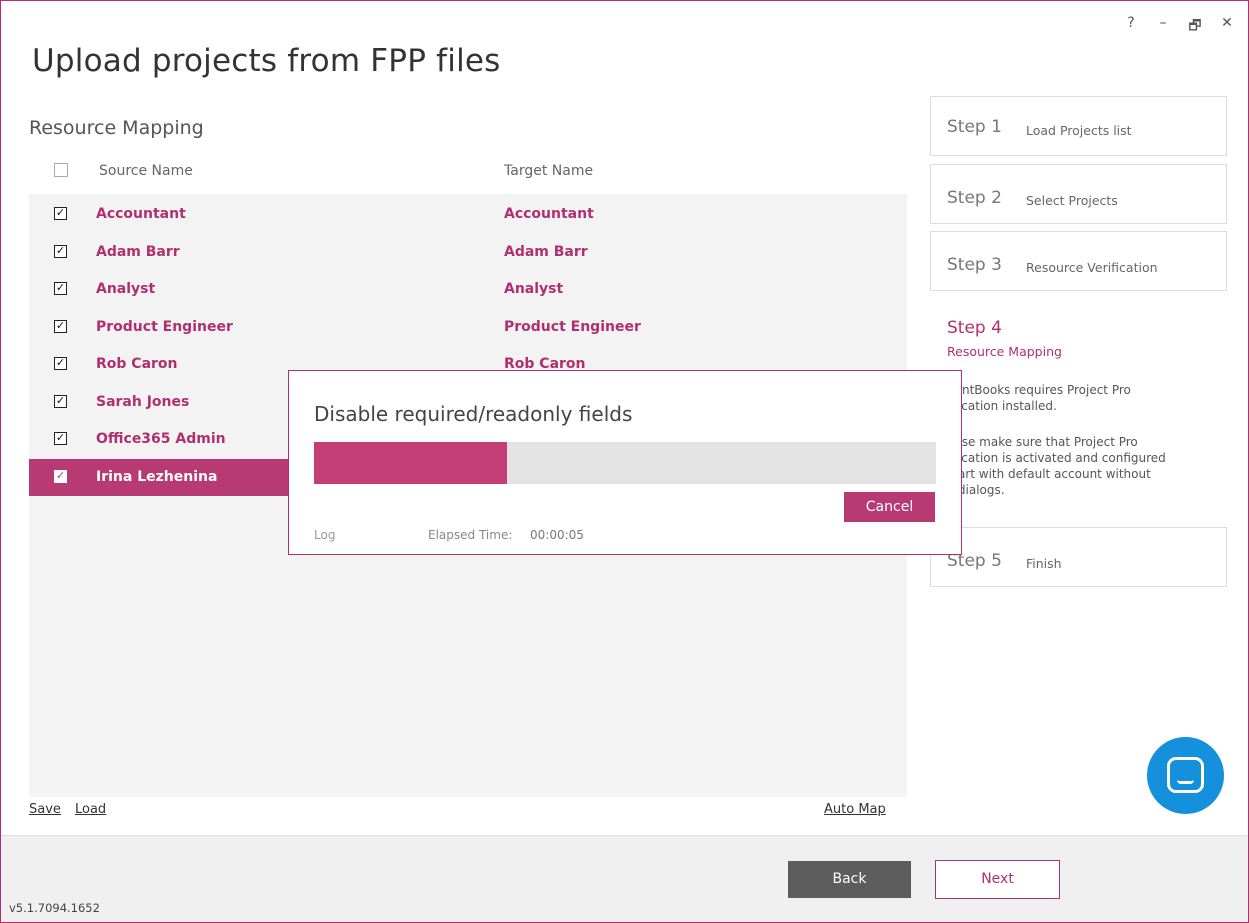  I want to click on source-name-cell: Irina Lezhenina, so click(157, 476).